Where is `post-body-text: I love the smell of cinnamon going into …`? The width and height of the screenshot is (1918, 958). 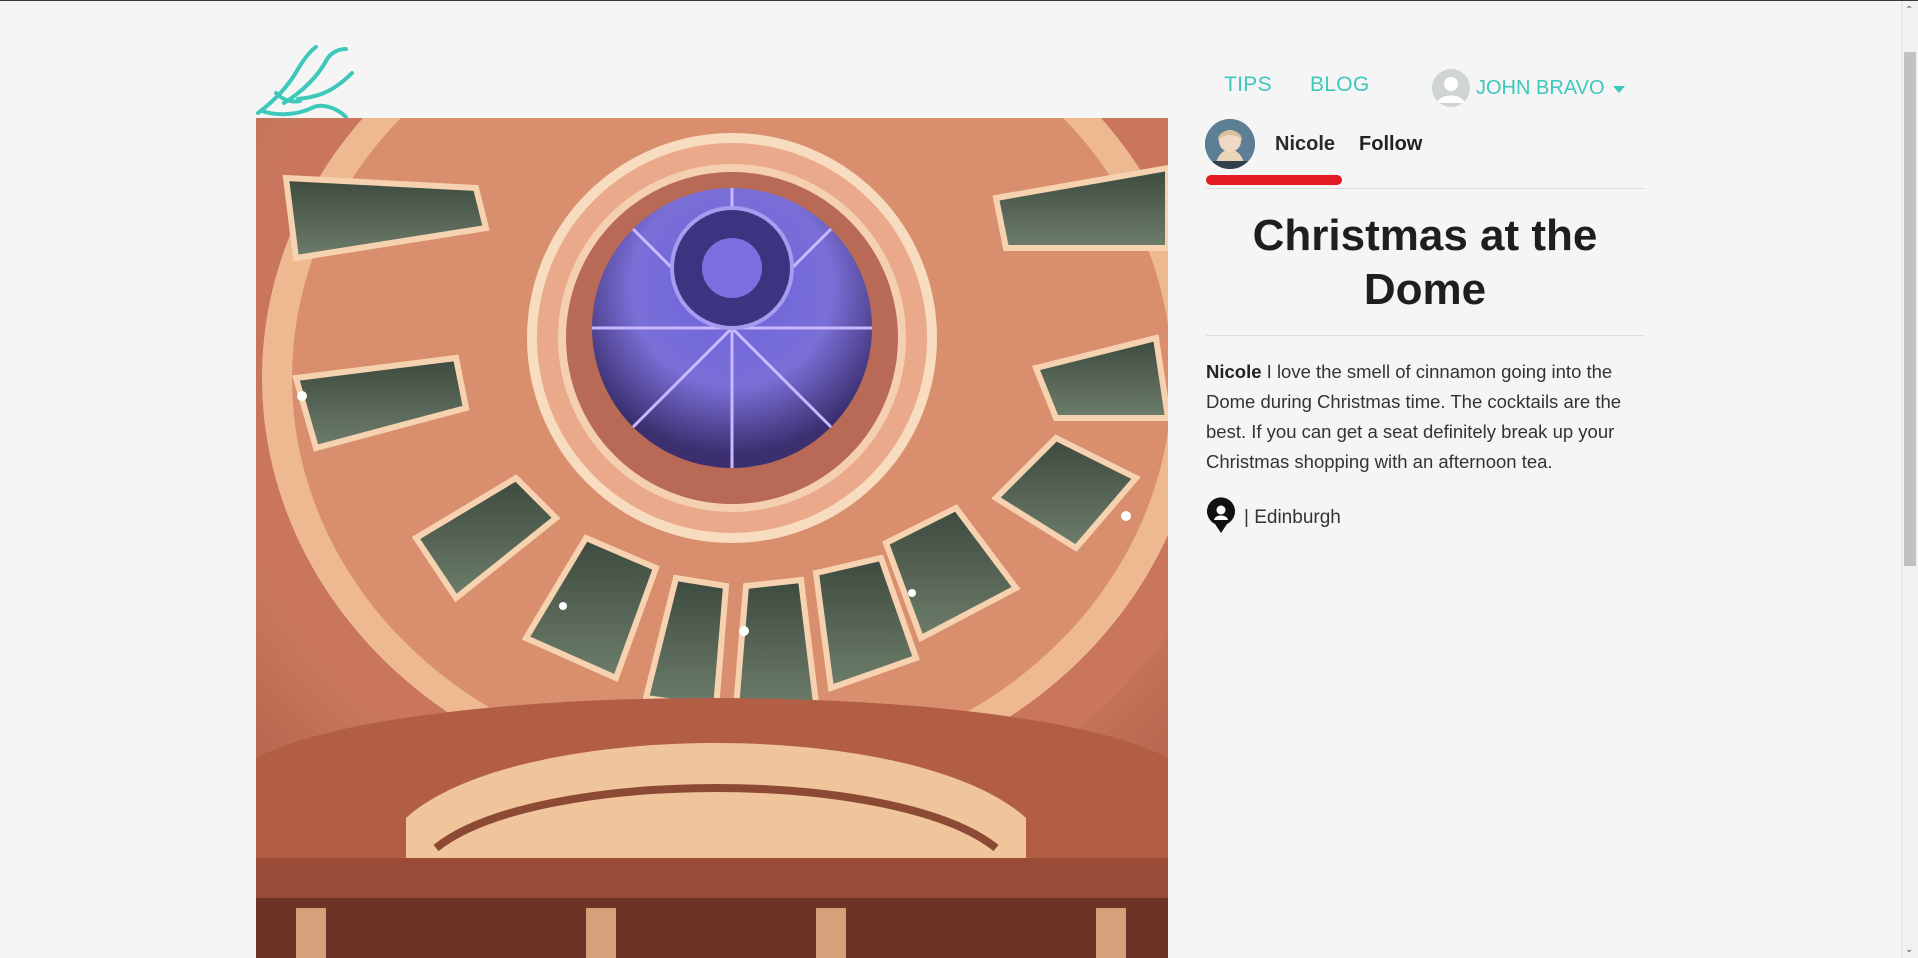
post-body-text: I love the smell of cinnamon going into … is located at coordinates (1414, 416).